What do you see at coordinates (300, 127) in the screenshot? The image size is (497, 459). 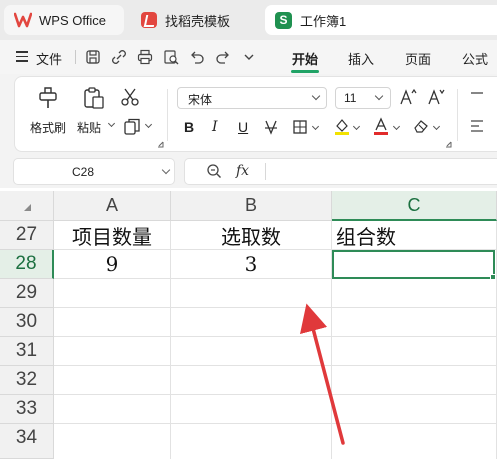 I see `borders-icon` at bounding box center [300, 127].